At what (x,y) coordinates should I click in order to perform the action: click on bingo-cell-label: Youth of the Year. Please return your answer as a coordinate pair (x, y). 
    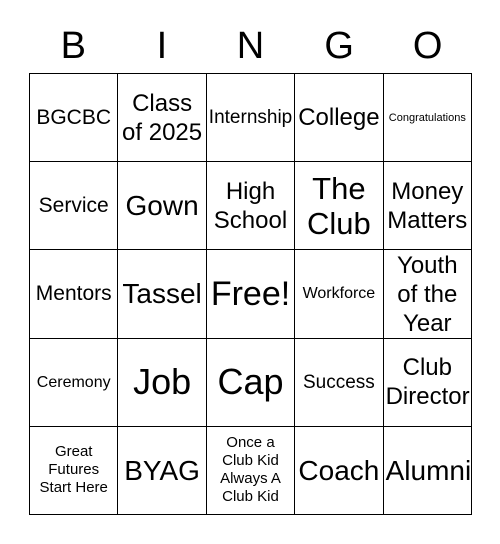
    Looking at the image, I should click on (427, 294).